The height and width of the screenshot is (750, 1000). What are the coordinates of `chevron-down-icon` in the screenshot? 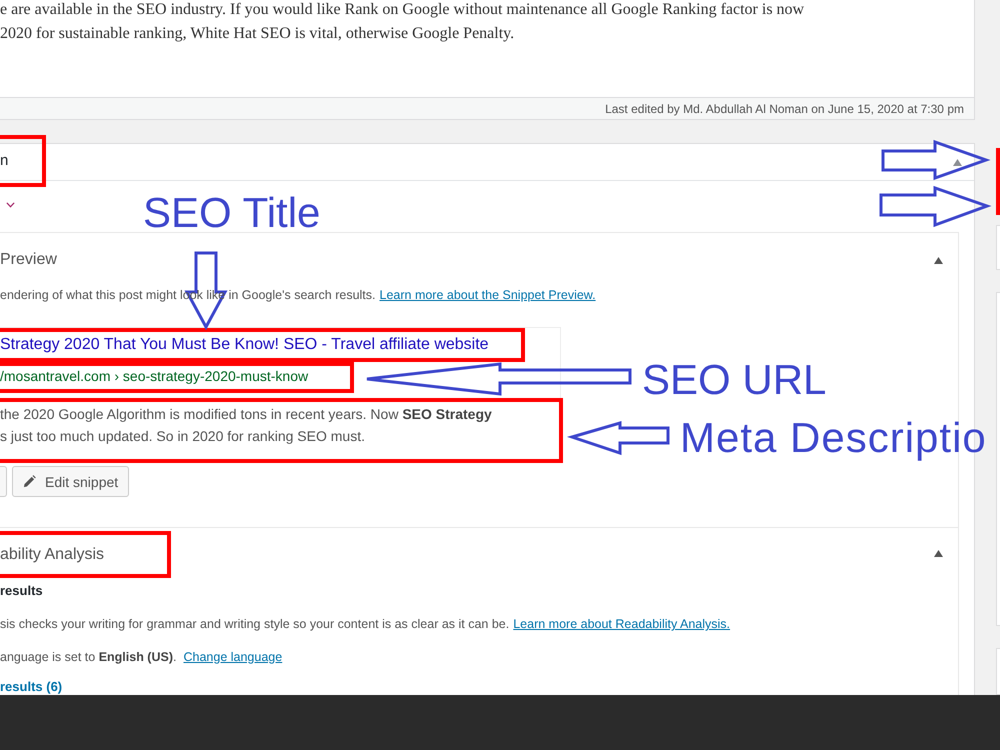 It's located at (10, 205).